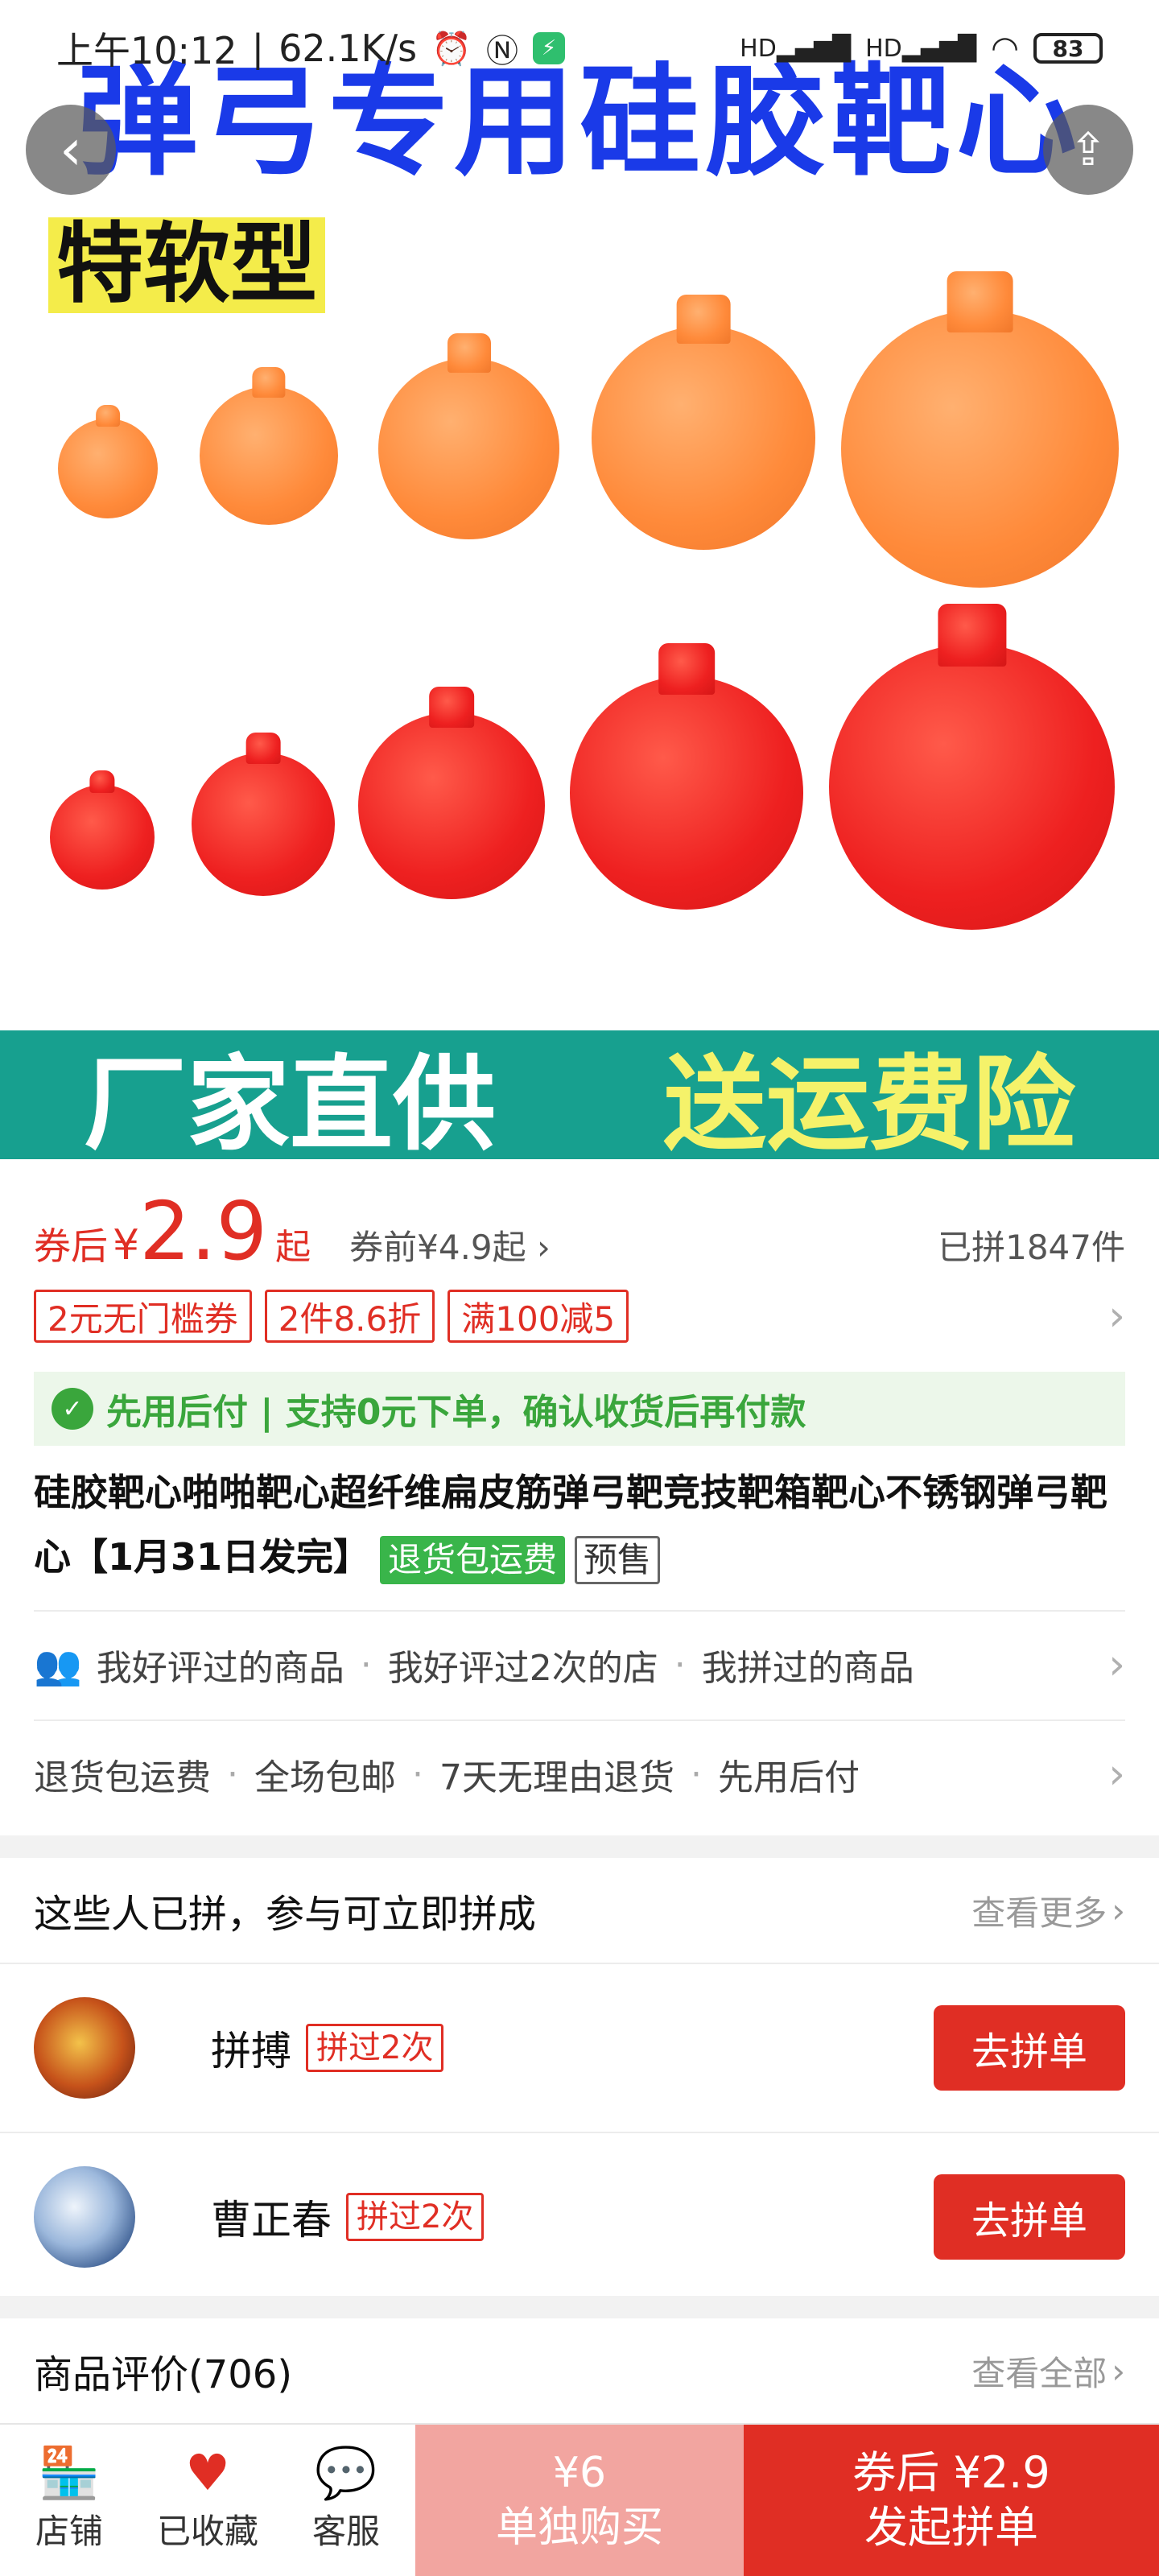  I want to click on group-buy-label: 发起拼单, so click(951, 2527).